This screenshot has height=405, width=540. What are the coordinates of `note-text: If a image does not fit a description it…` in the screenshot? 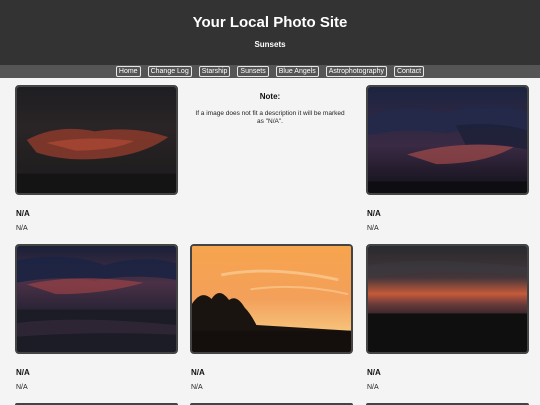 It's located at (270, 117).